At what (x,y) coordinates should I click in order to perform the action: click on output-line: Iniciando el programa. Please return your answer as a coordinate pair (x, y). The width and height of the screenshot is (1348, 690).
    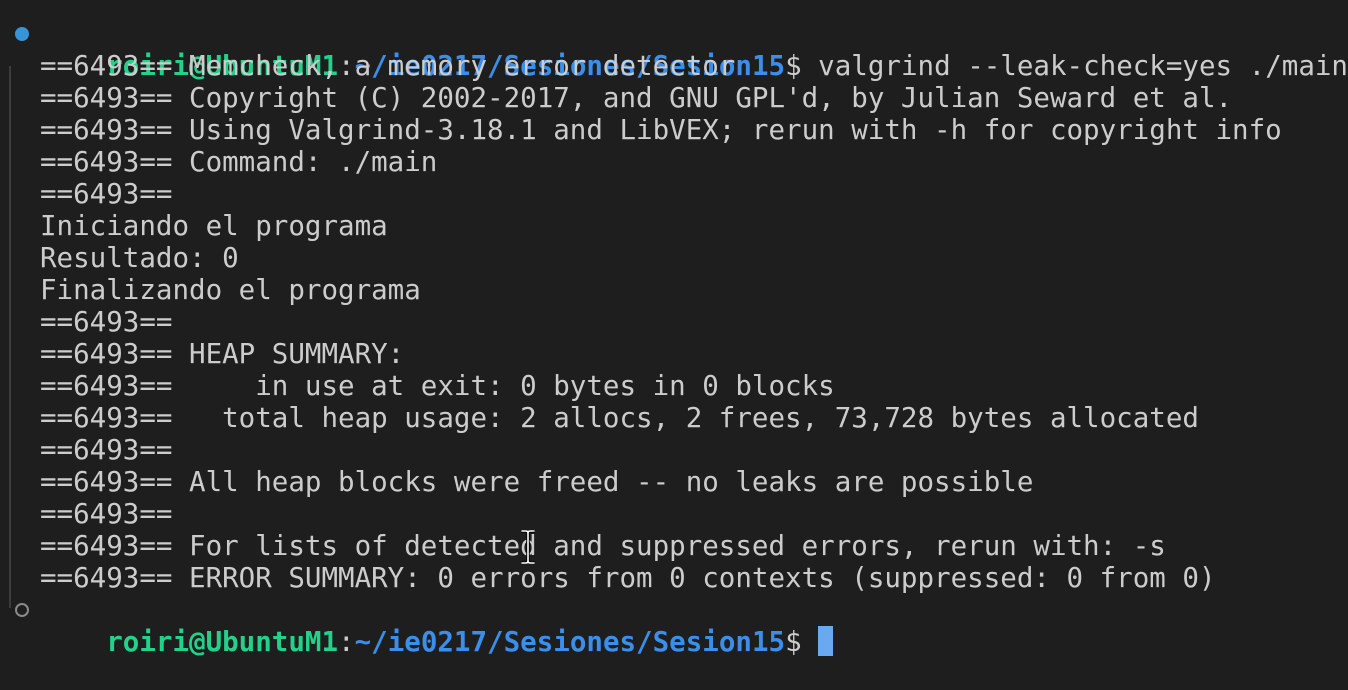
    Looking at the image, I should click on (214, 226).